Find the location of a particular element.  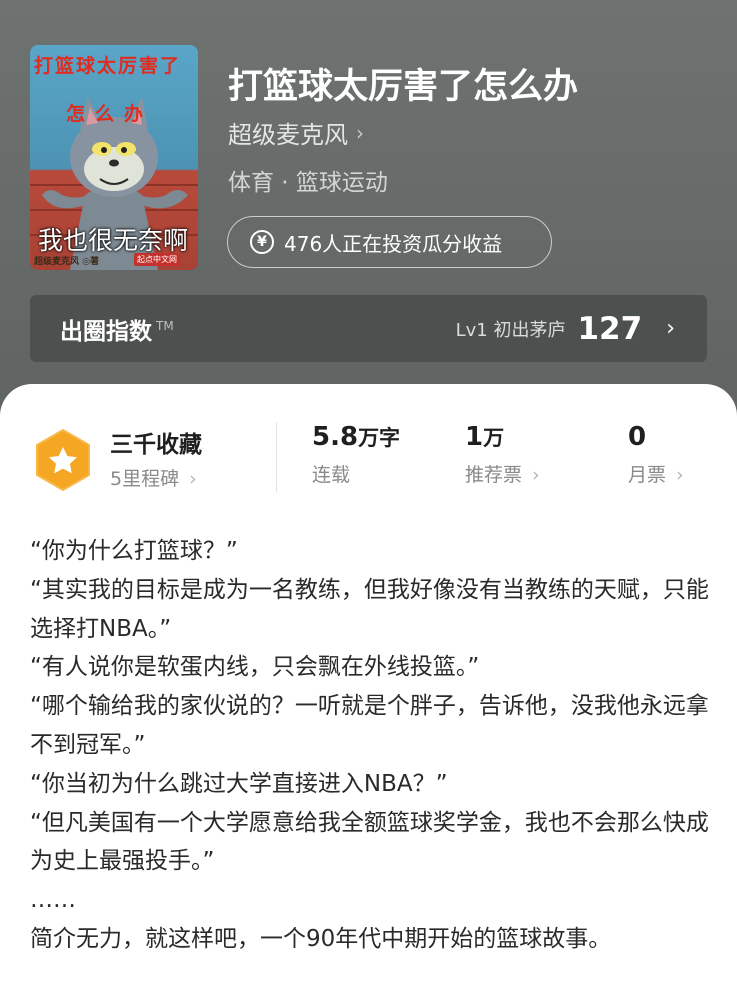

synopsis-line: 简介无力，就这样吧，一个90年代中期开始的篮球故事。 is located at coordinates (321, 938).